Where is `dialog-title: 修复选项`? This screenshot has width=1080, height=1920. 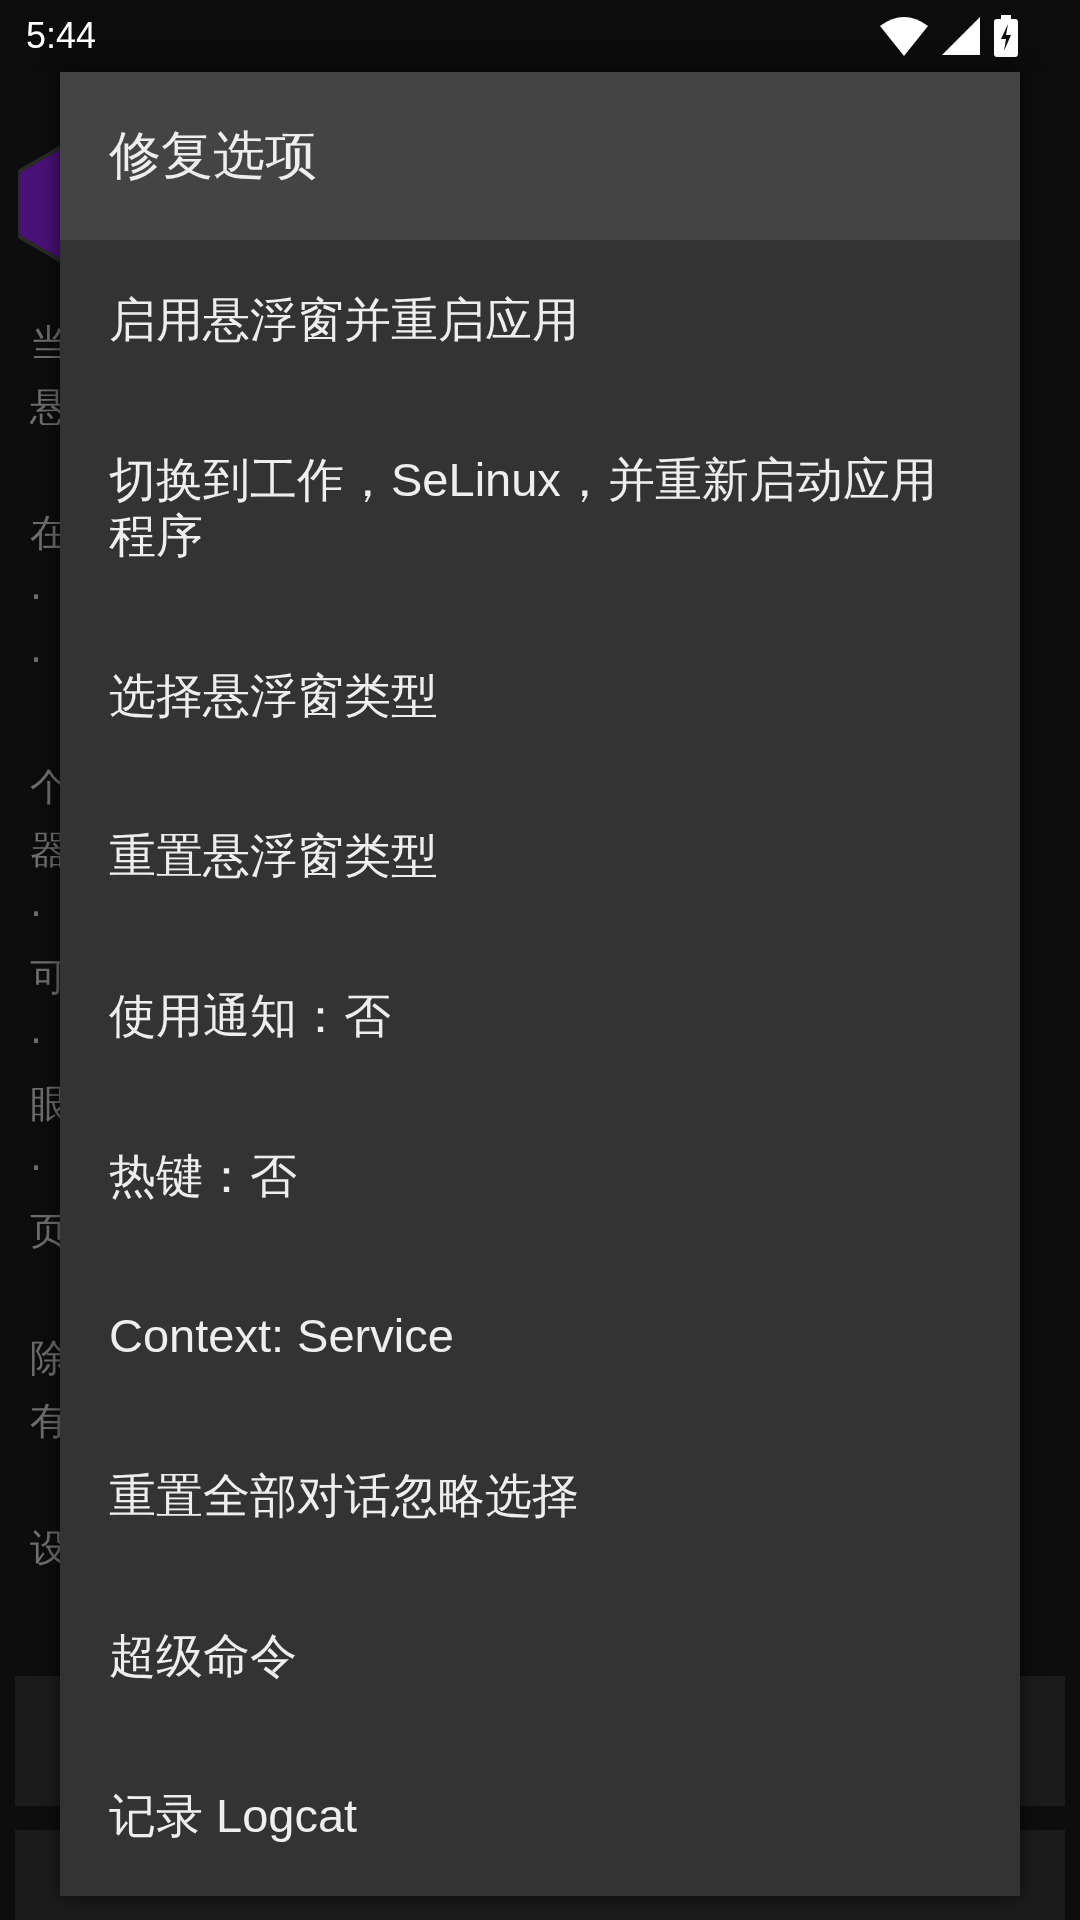
dialog-title: 修复选项 is located at coordinates (540, 156).